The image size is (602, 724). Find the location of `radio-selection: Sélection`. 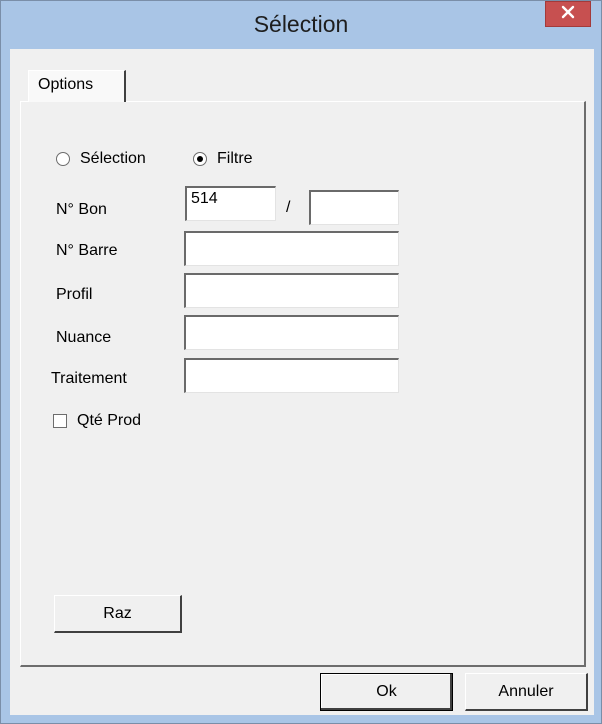

radio-selection: Sélection is located at coordinates (101, 159).